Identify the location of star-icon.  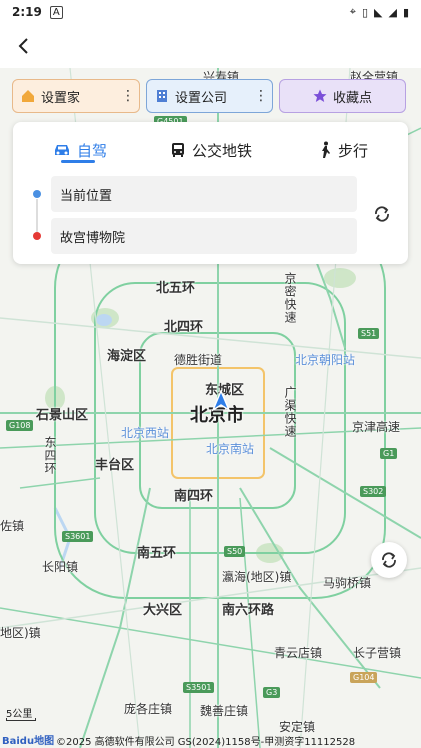
(320, 95).